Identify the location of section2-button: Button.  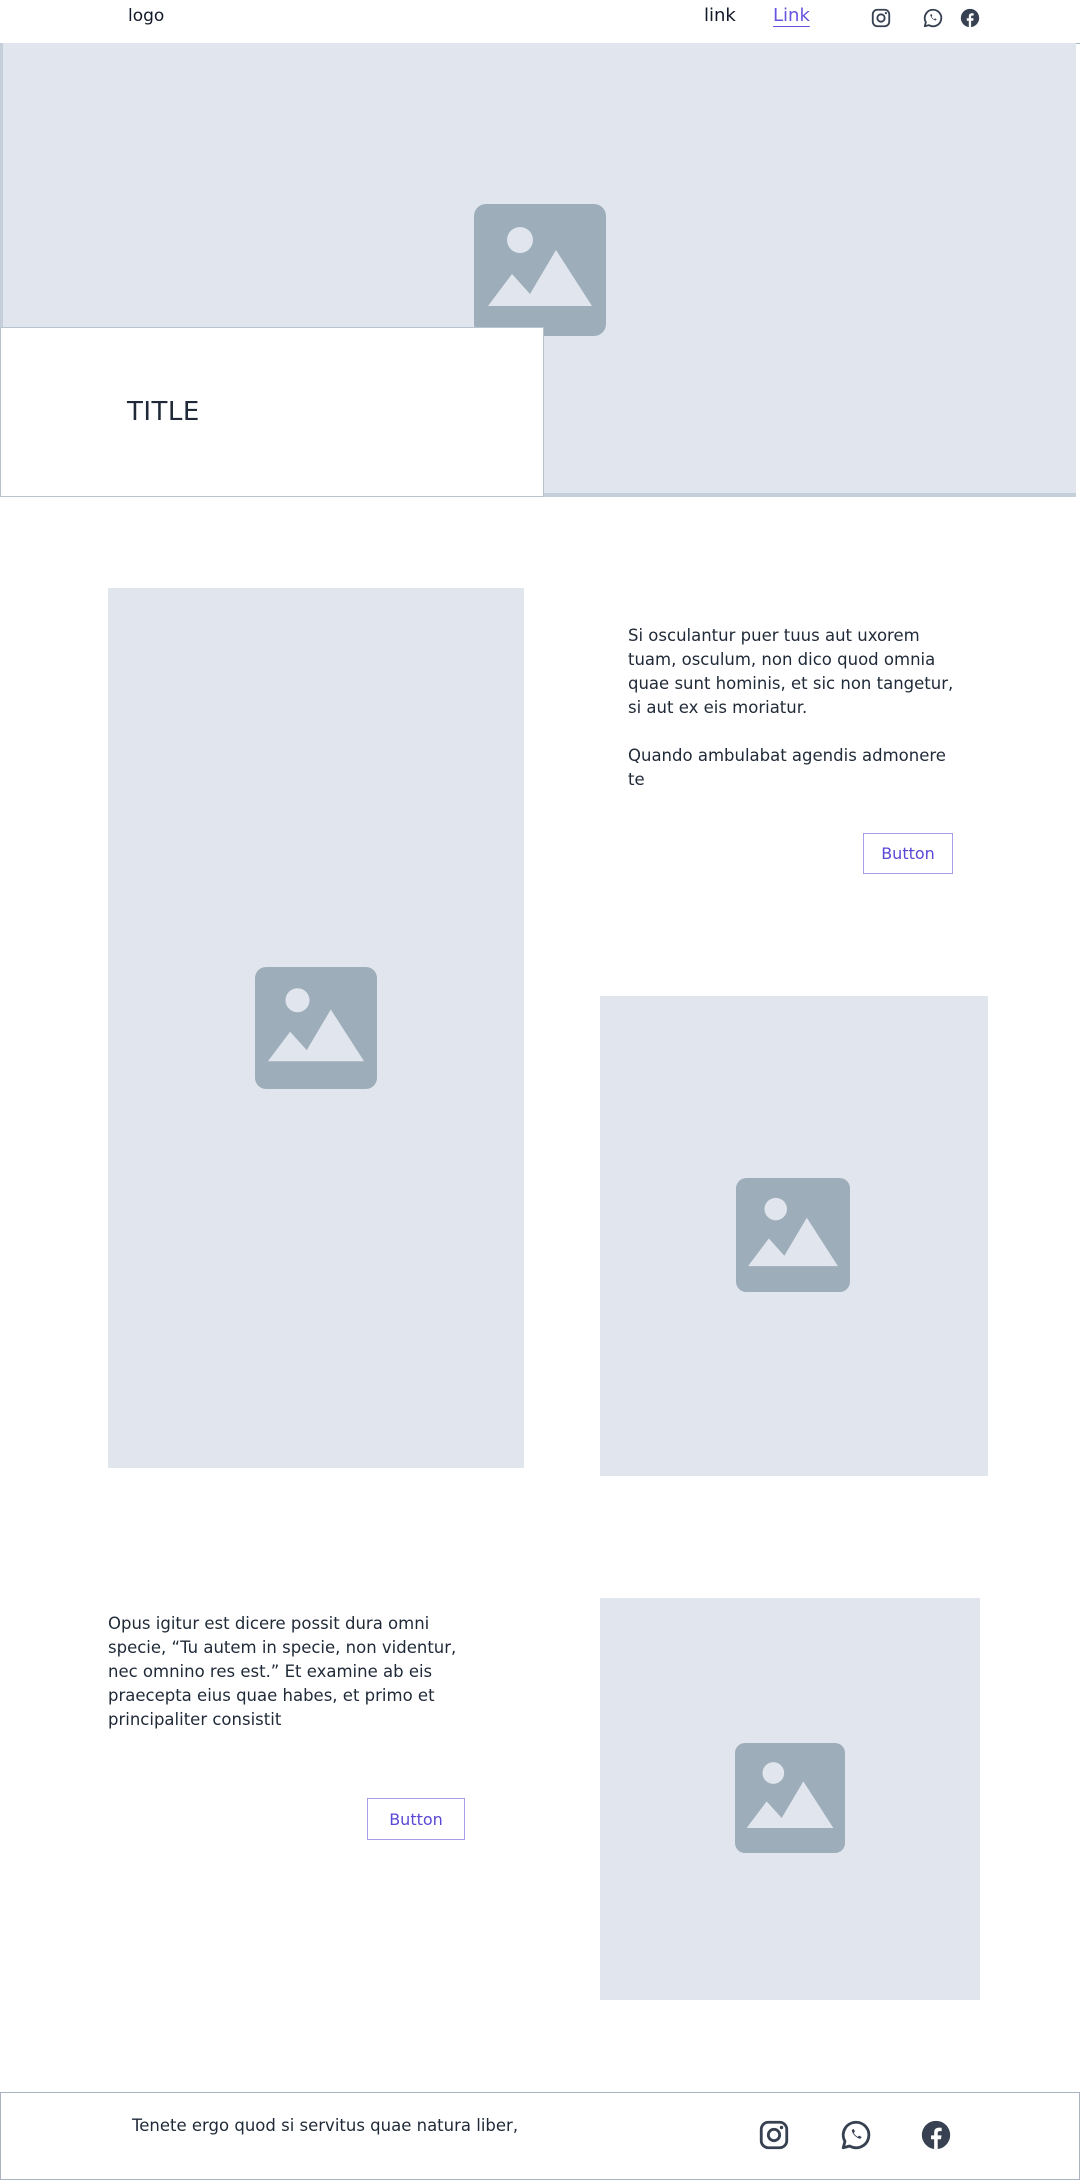
(416, 1819).